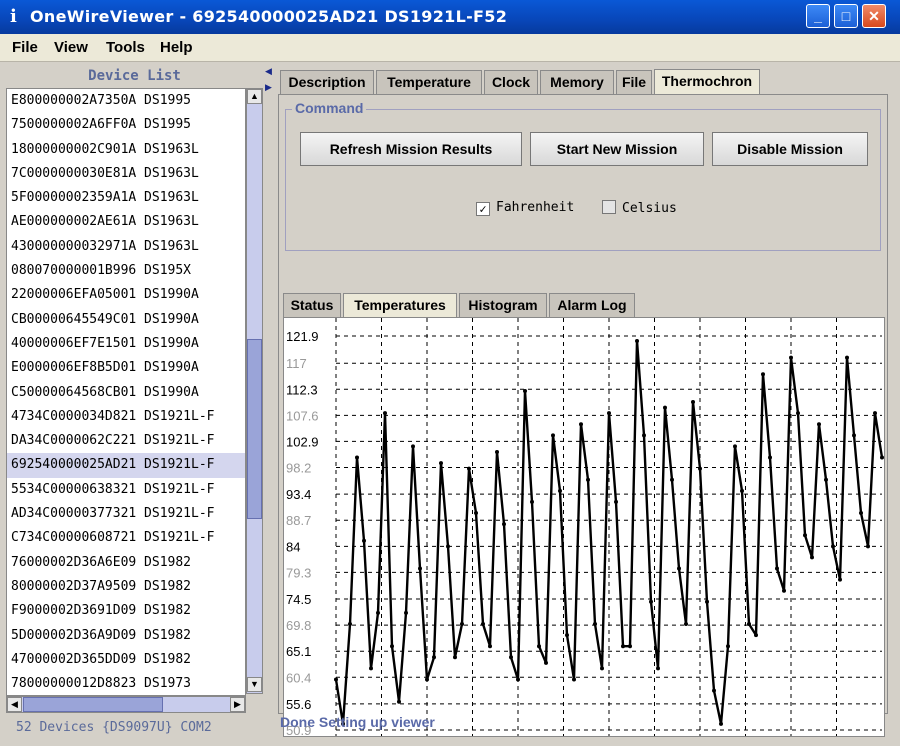 This screenshot has height=746, width=900. Describe the element at coordinates (126, 465) in the screenshot. I see `device-list-item: 692540000025AD21 DS1921L-F` at that location.